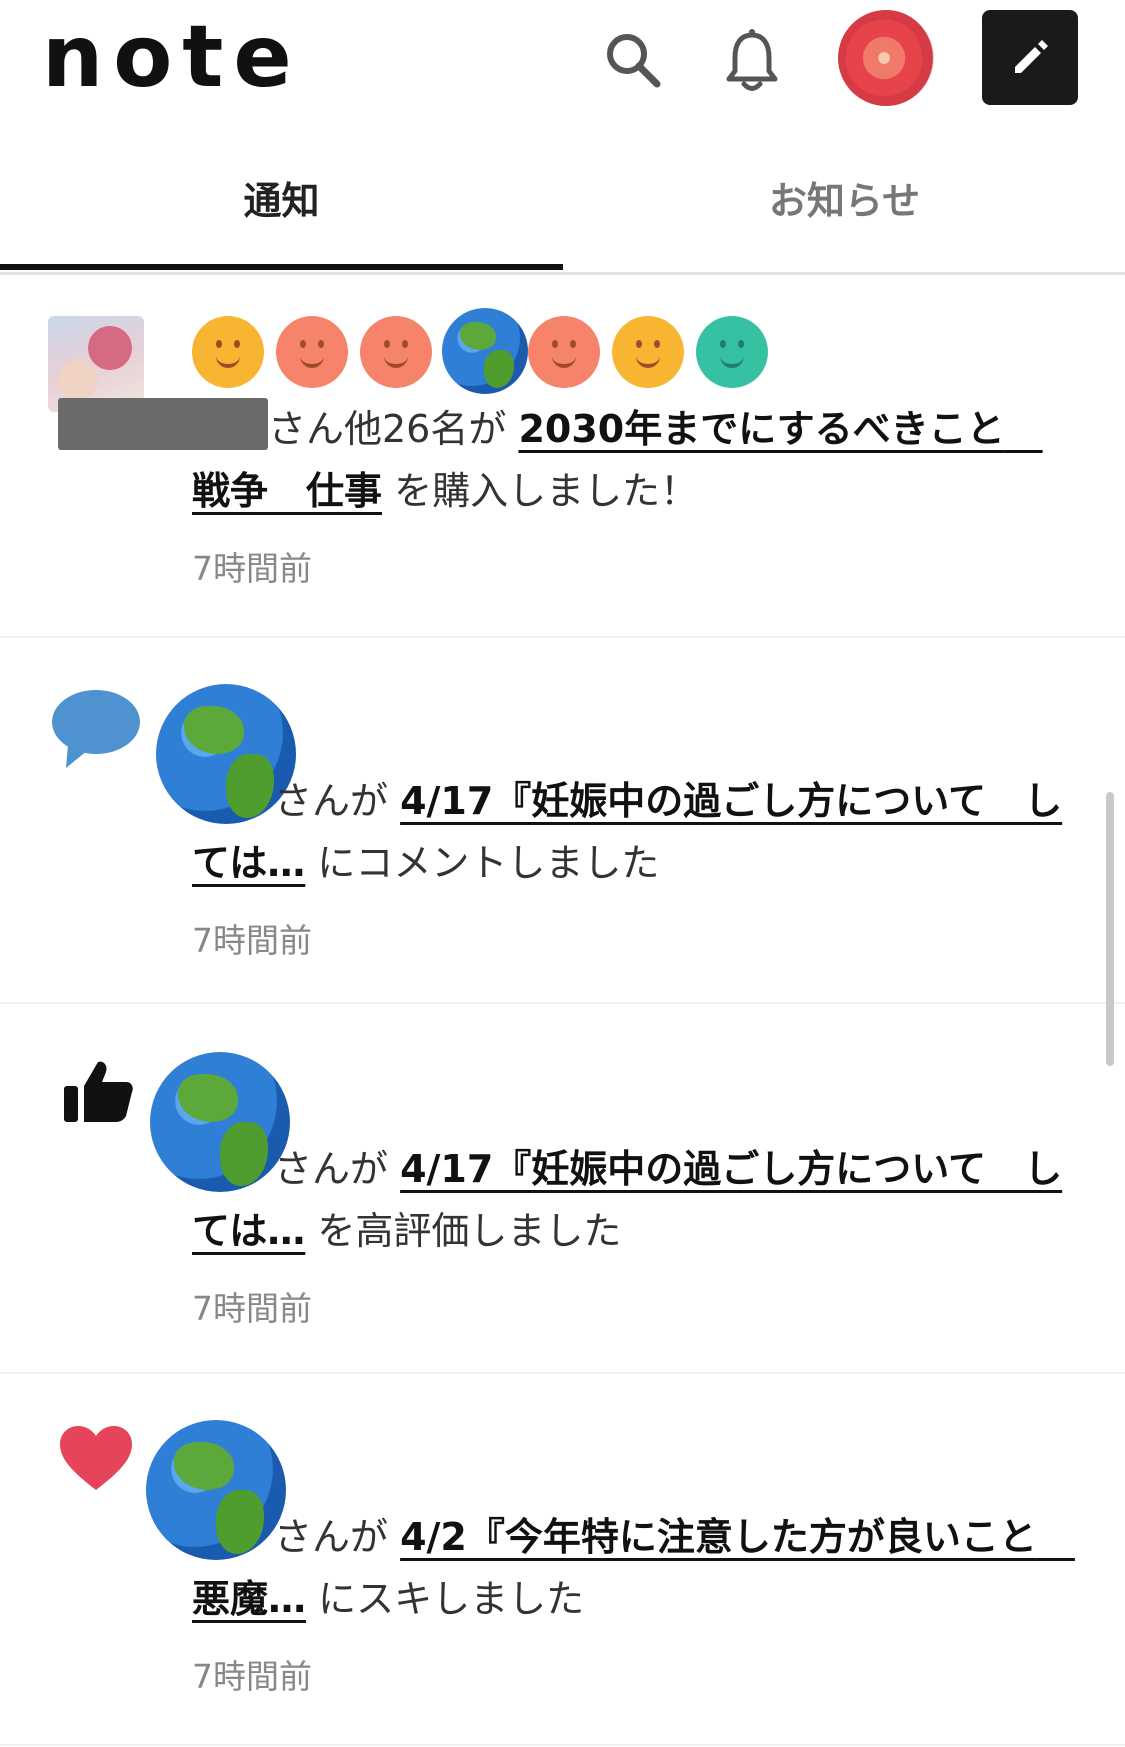 The height and width of the screenshot is (1747, 1125). I want to click on scrollbar, so click(1110, 929).